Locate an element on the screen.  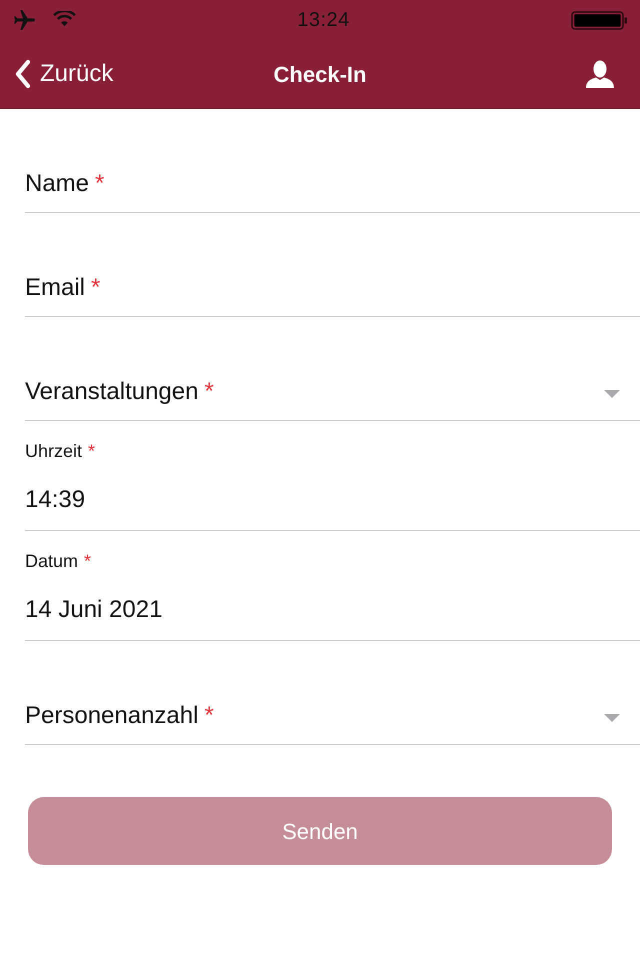
user-silhouette-icon is located at coordinates (600, 74).